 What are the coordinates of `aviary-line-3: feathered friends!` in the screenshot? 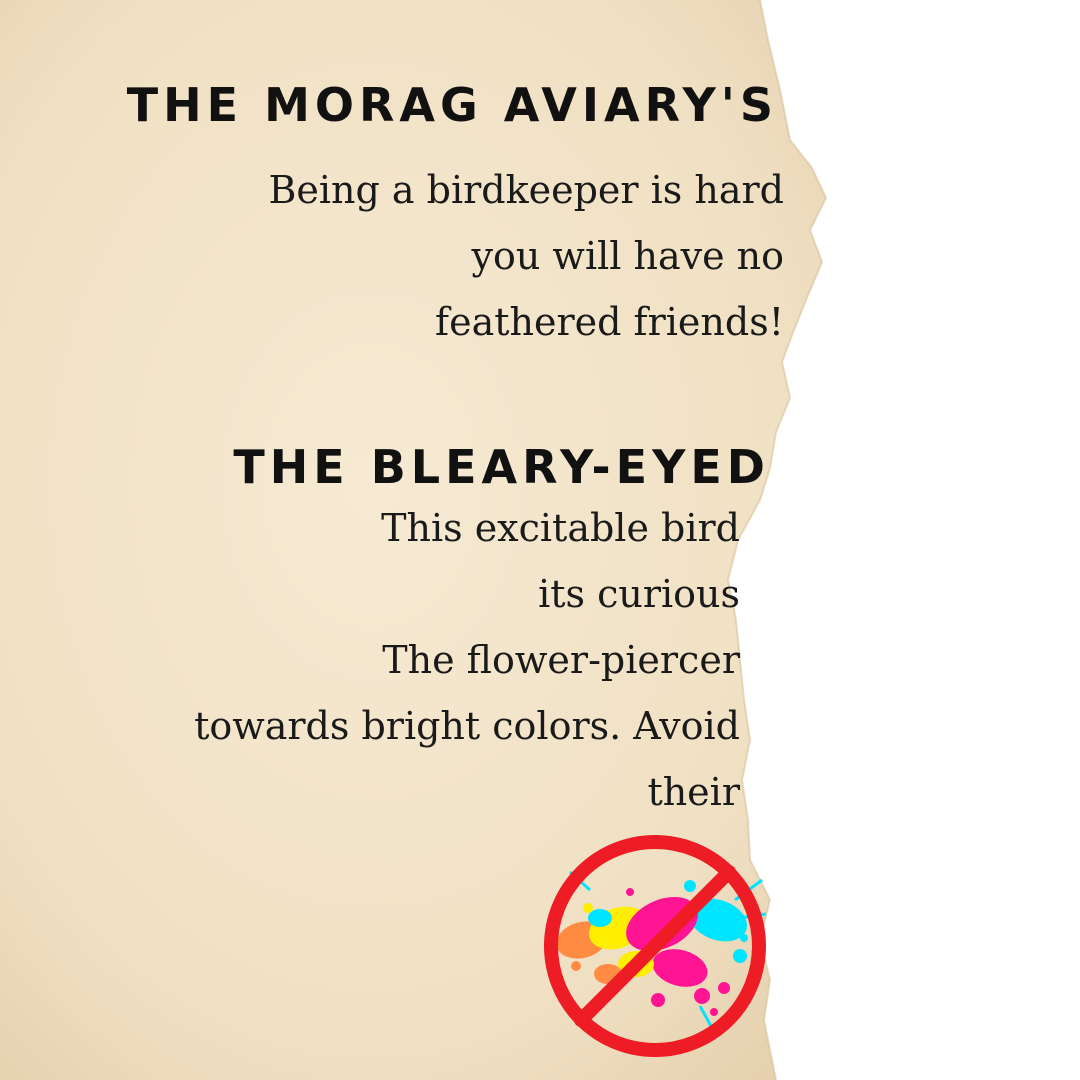 It's located at (609, 322).